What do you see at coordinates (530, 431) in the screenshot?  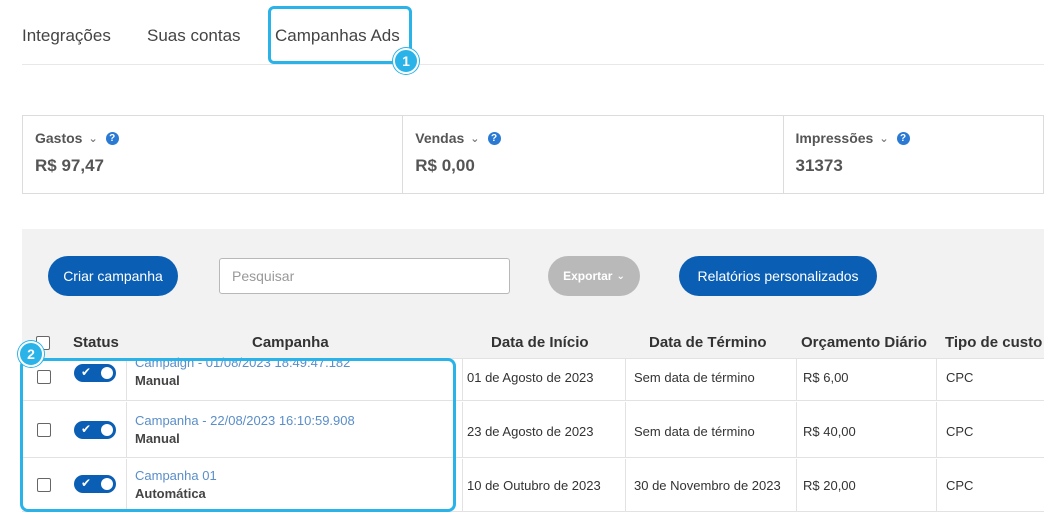 I see `start-date: 23 de Agosto de 2023` at bounding box center [530, 431].